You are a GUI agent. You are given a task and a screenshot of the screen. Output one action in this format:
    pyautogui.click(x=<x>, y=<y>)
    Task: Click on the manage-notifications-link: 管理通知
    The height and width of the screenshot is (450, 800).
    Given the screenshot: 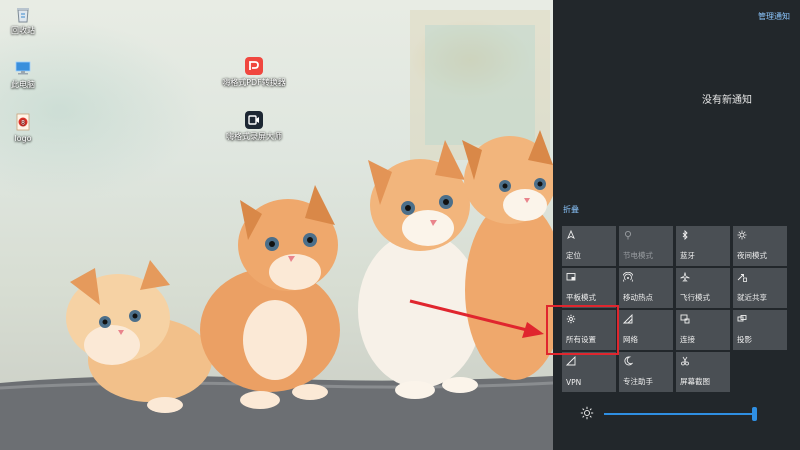 What is the action you would take?
    pyautogui.click(x=774, y=16)
    